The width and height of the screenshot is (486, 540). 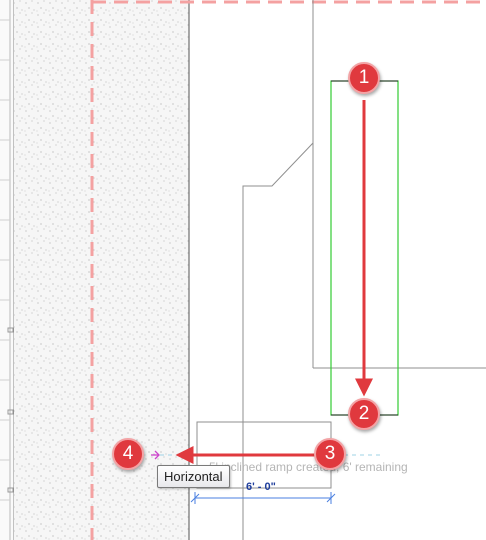 I want to click on callout-2-badge: 2, so click(x=364, y=414).